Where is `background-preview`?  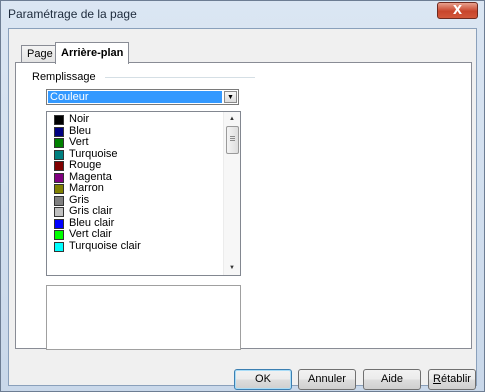
background-preview is located at coordinates (143, 317).